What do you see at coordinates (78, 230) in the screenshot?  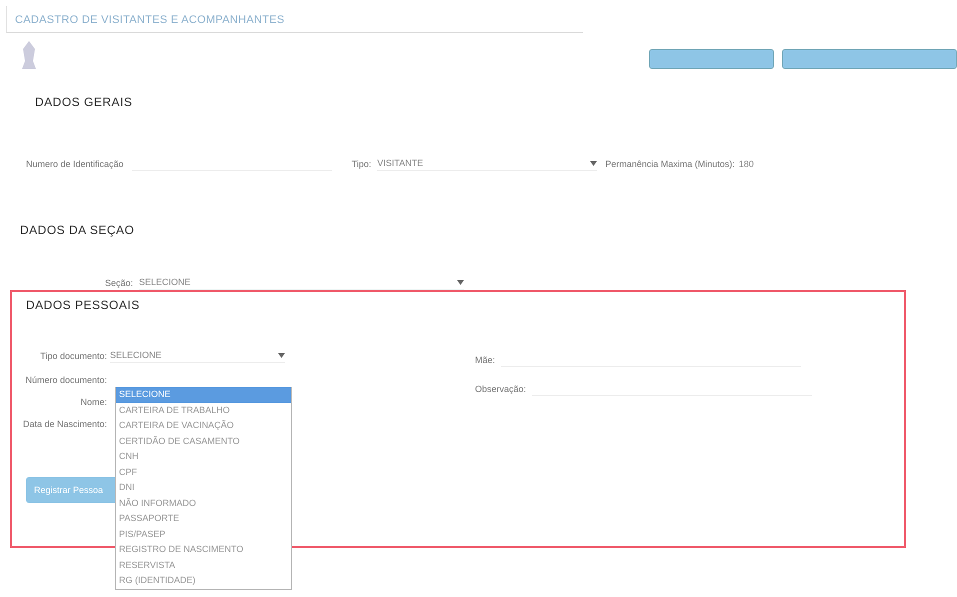 I see `section-heading: DADOS DA SEÇAO` at bounding box center [78, 230].